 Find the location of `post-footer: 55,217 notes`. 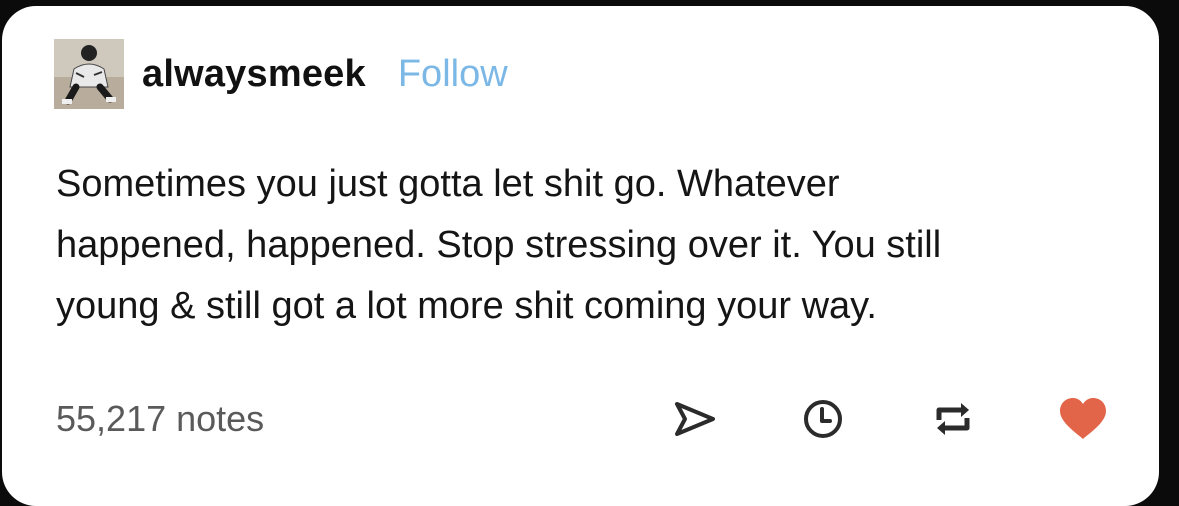

post-footer: 55,217 notes is located at coordinates (586, 419).